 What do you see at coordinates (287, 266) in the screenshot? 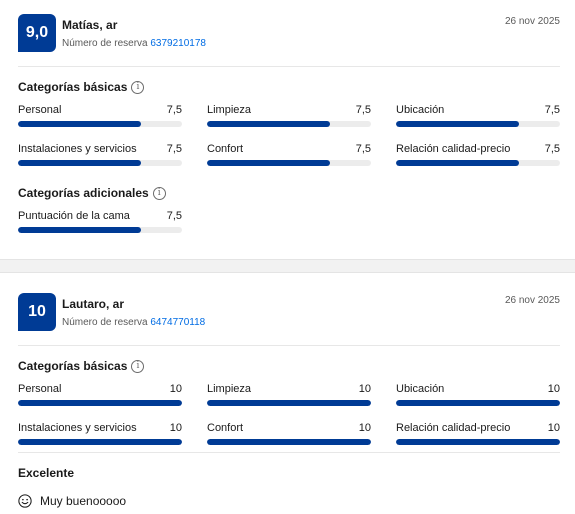
I see `card-separator` at bounding box center [287, 266].